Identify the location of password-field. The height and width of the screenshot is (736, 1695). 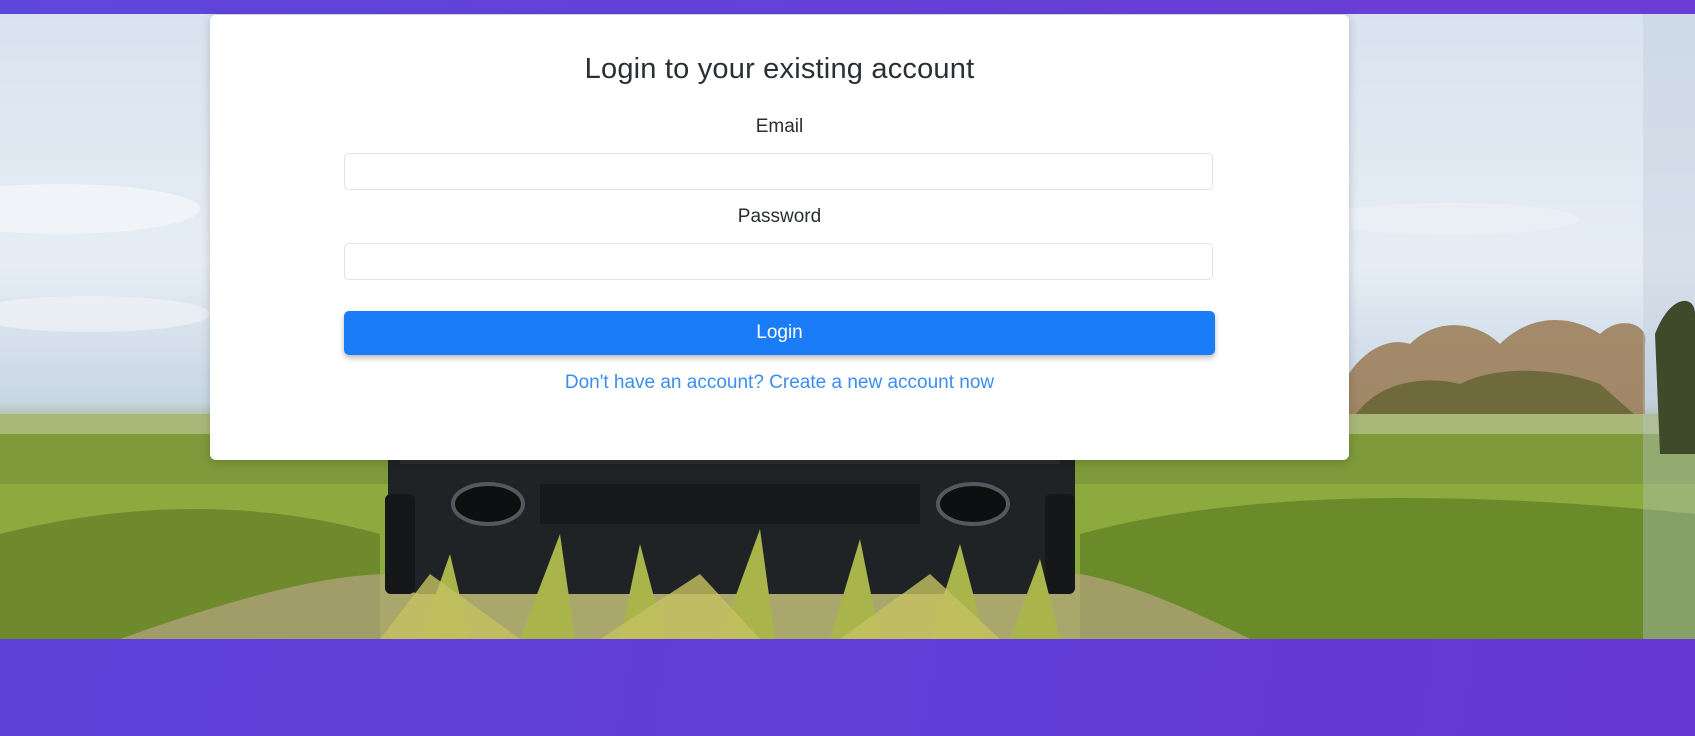
(778, 261).